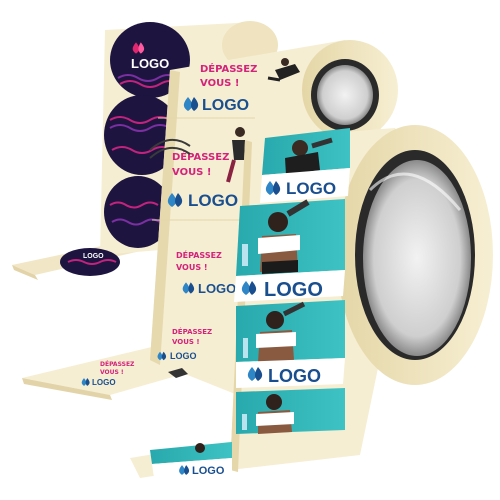 This screenshot has width=500, height=500. Describe the element at coordinates (290, 344) in the screenshot. I see `teal-label-3: LOGO` at that location.